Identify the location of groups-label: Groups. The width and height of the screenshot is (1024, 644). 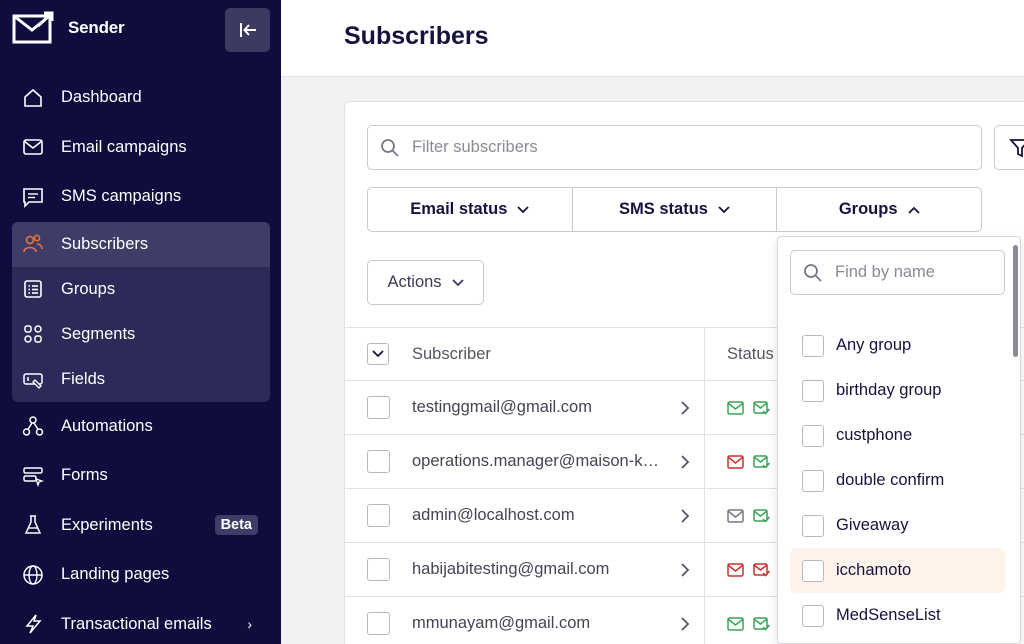
(868, 209).